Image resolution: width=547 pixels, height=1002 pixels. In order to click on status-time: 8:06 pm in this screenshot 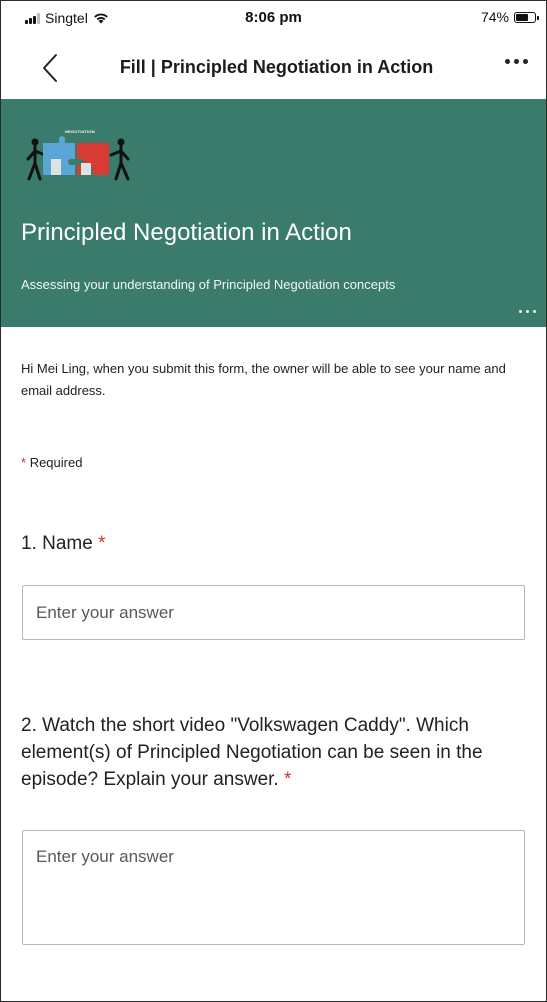, I will do `click(273, 17)`.